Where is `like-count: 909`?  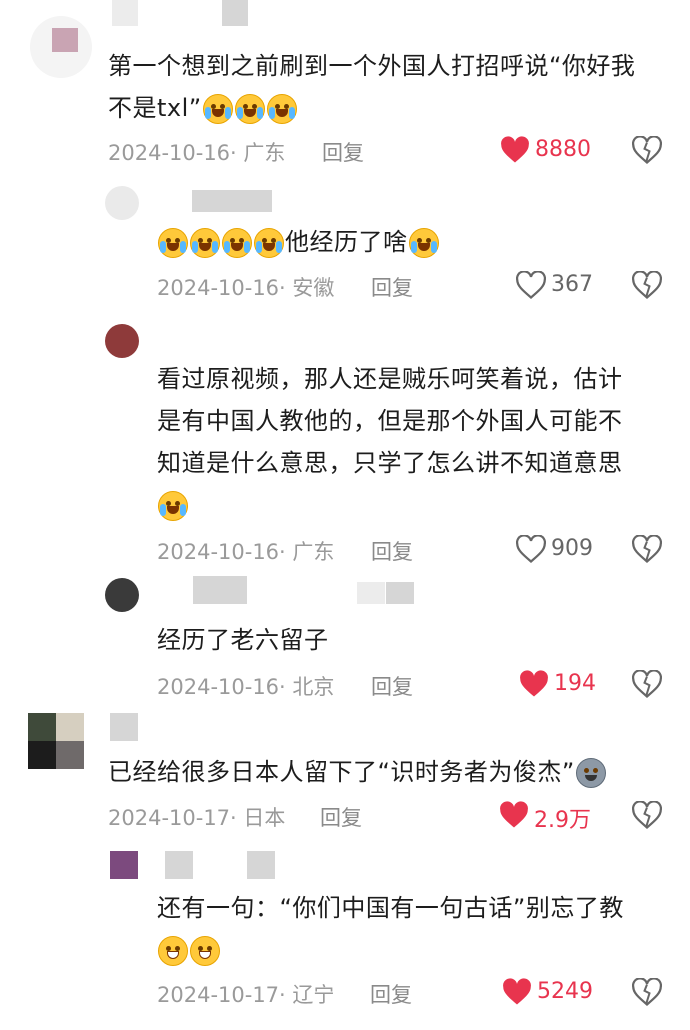
like-count: 909 is located at coordinates (572, 548).